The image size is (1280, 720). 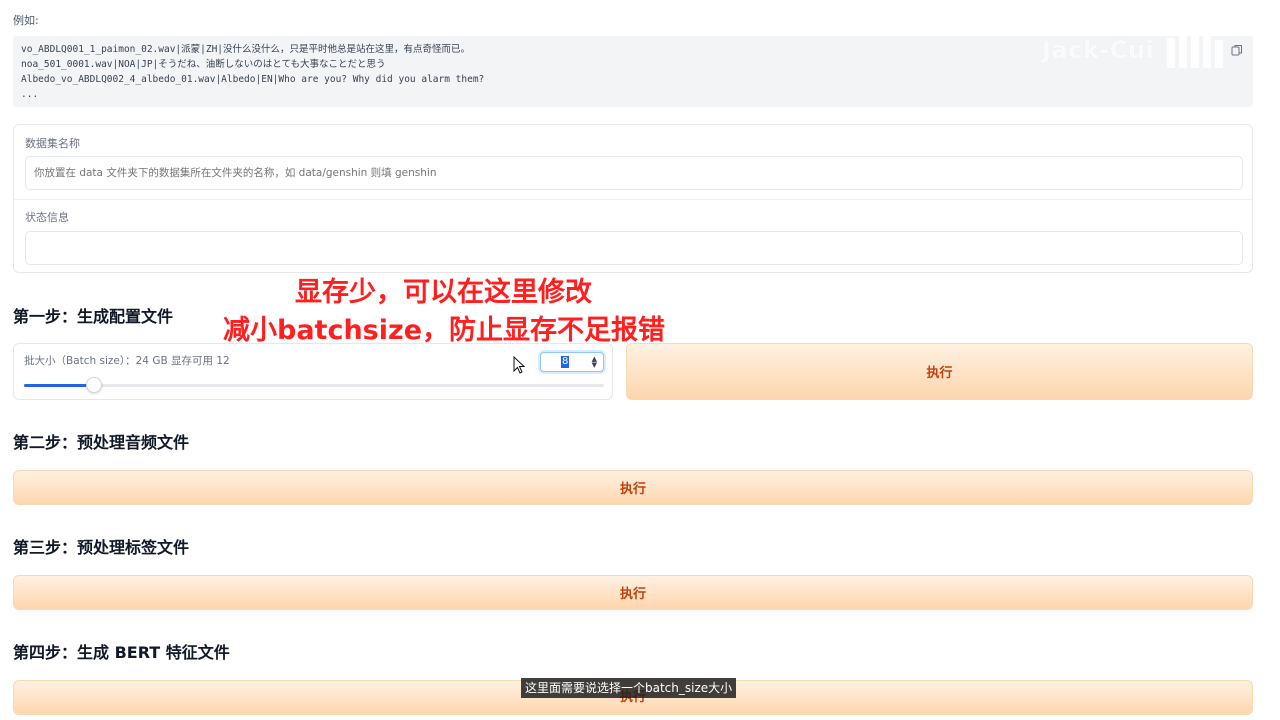 What do you see at coordinates (443, 292) in the screenshot?
I see `annotation-line-1: 显存少，可以在这里修改` at bounding box center [443, 292].